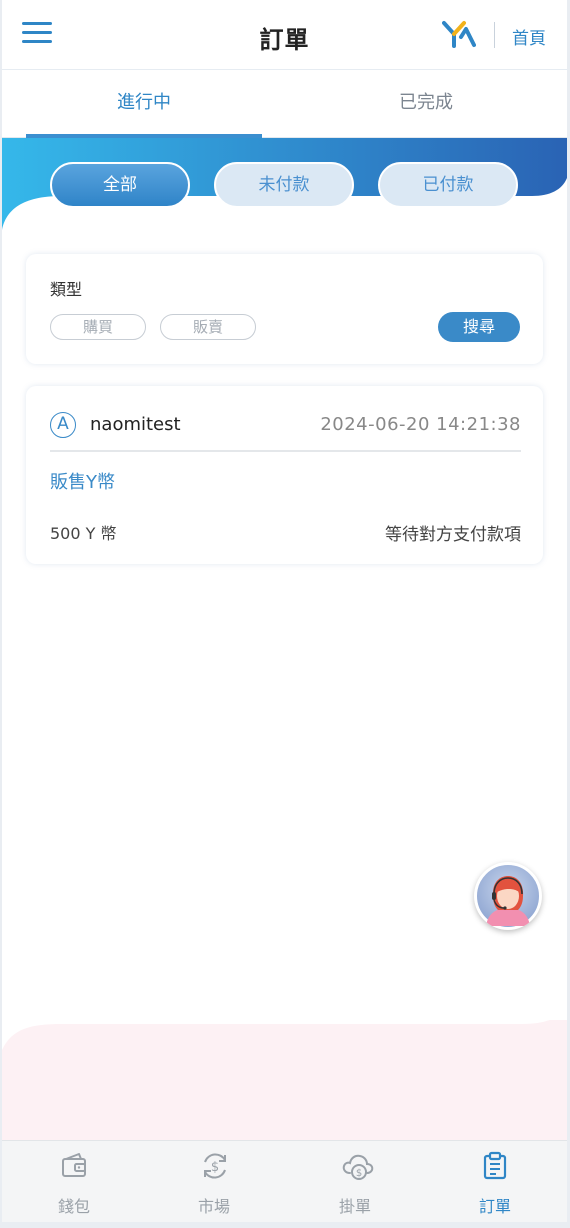  Describe the element at coordinates (74, 1165) in the screenshot. I see `wallet-icon` at that location.